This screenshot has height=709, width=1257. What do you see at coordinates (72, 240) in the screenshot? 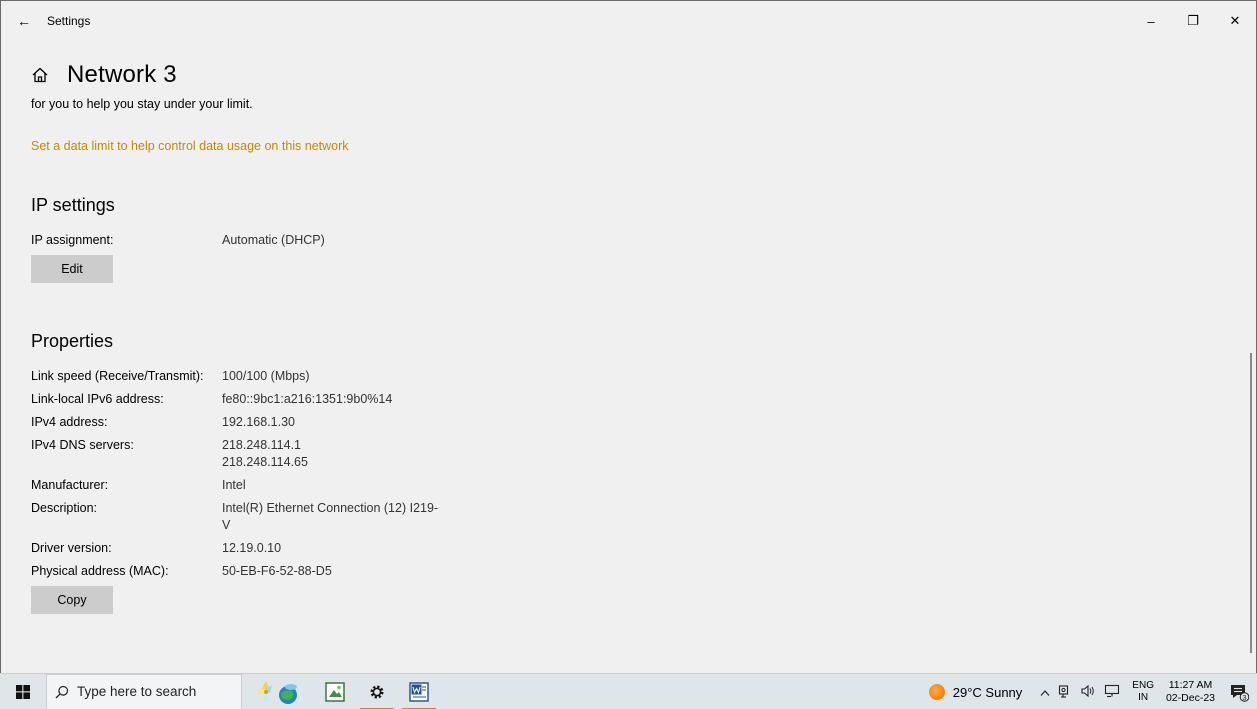
I see `ip-assignment-label: IP assignment:` at bounding box center [72, 240].